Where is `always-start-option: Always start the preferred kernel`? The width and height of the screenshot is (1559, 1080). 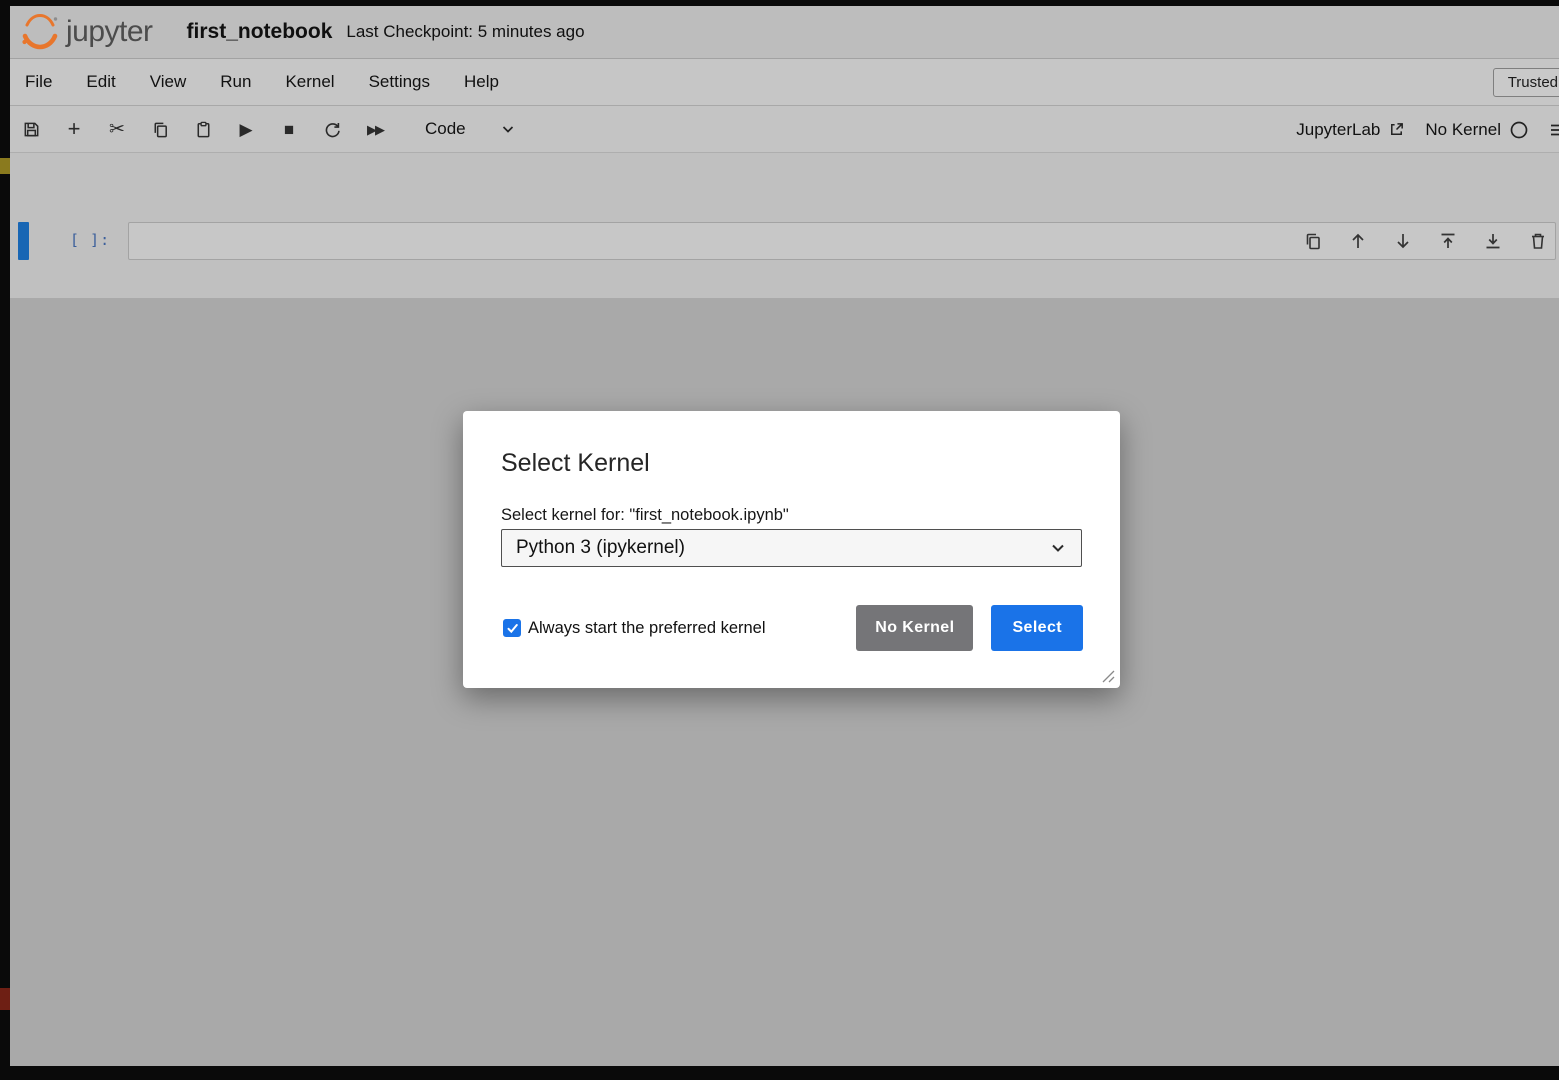 always-start-option: Always start the preferred kernel is located at coordinates (634, 628).